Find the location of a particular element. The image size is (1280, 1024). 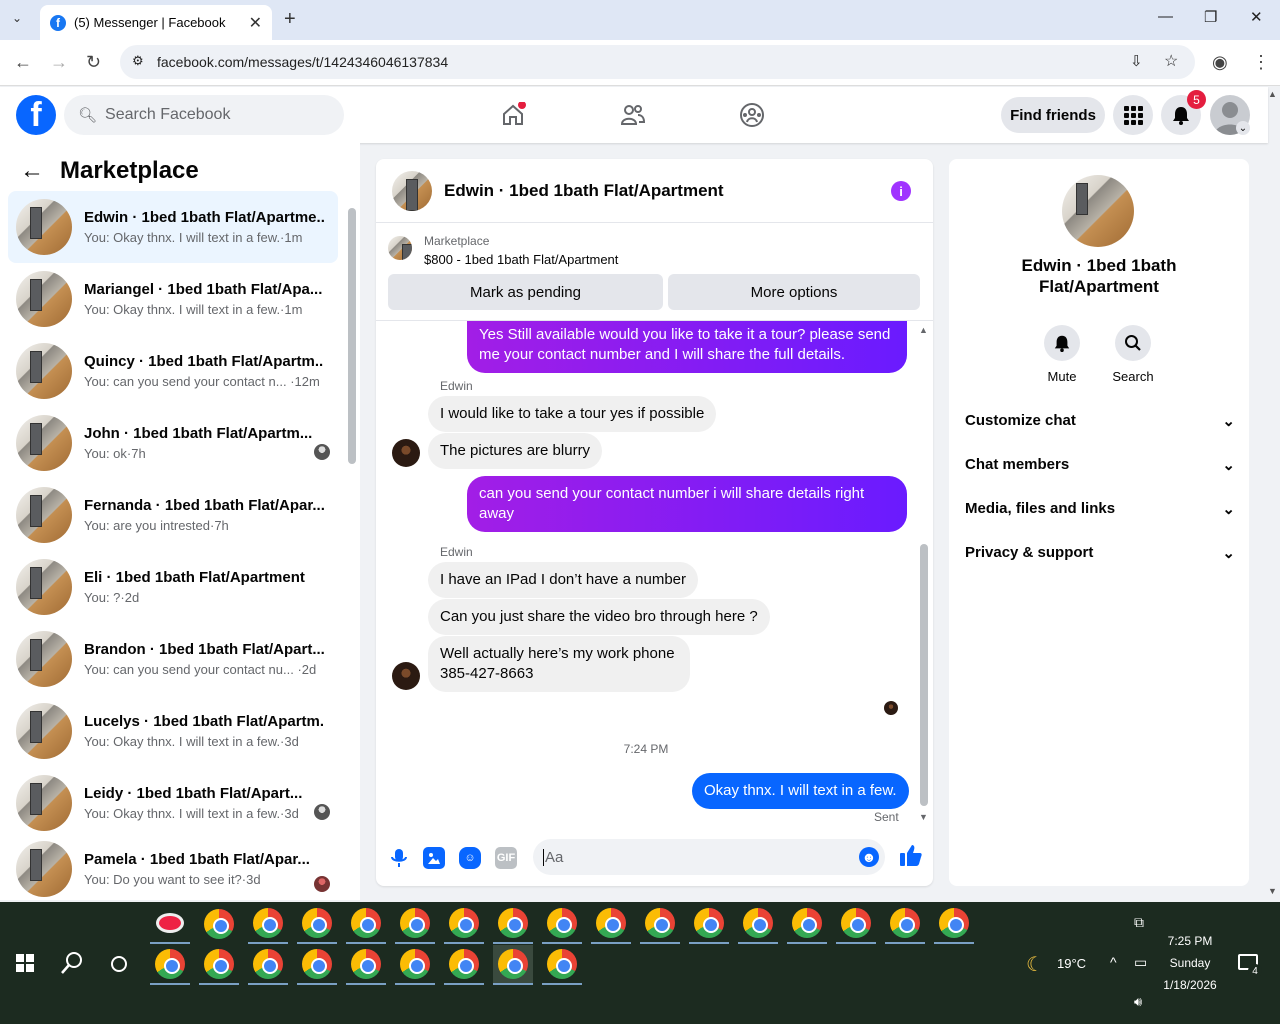

home-icon is located at coordinates (513, 115).